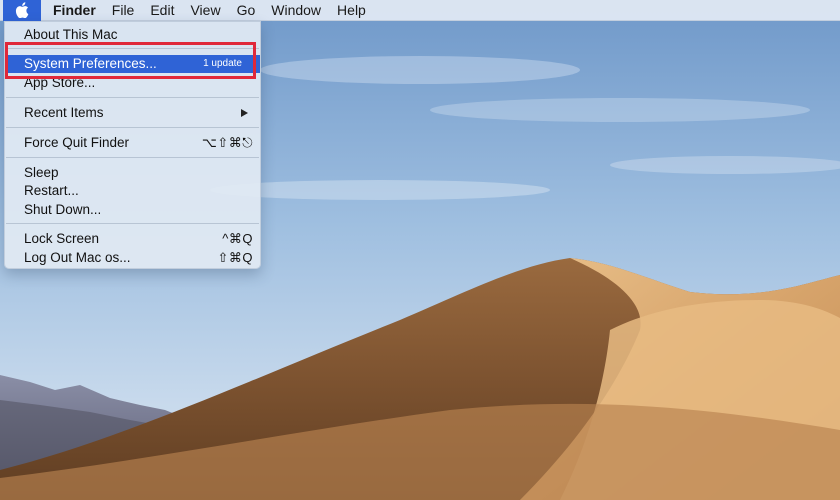 The image size is (840, 500). I want to click on apple-logo-icon, so click(22, 10).